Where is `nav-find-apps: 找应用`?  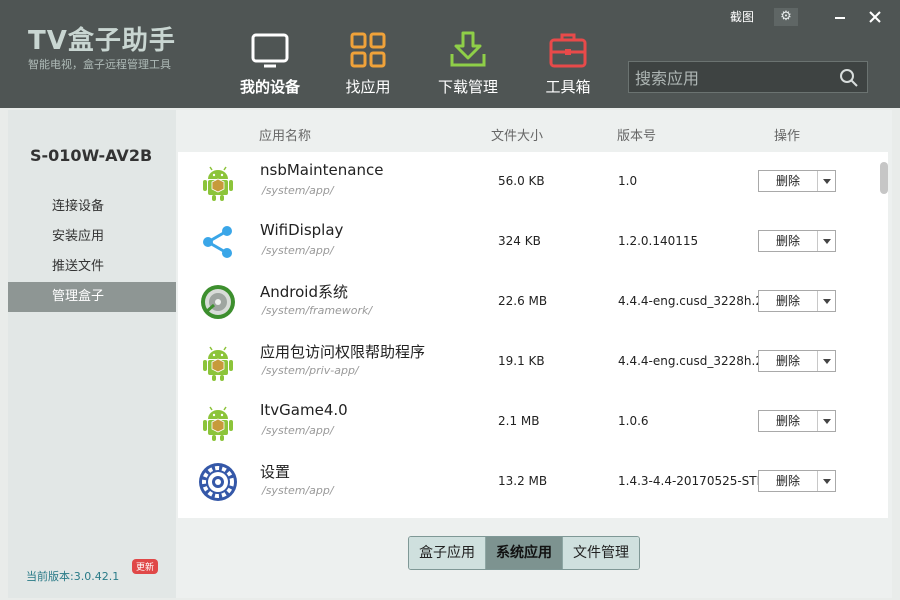
nav-find-apps: 找应用 is located at coordinates (368, 63).